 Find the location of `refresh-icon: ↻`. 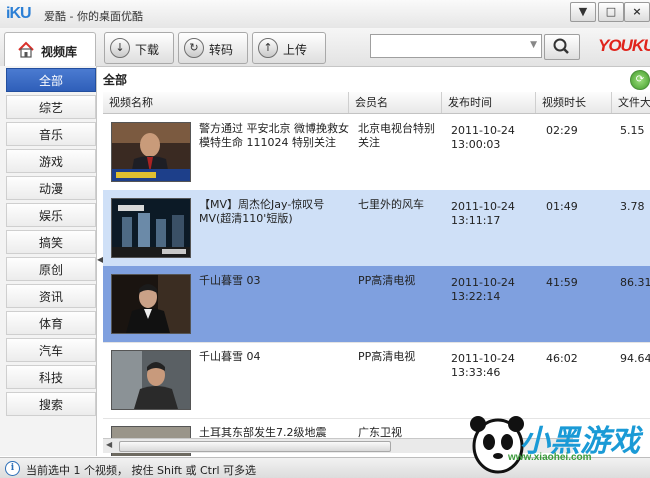

refresh-icon: ↻ is located at coordinates (194, 48).